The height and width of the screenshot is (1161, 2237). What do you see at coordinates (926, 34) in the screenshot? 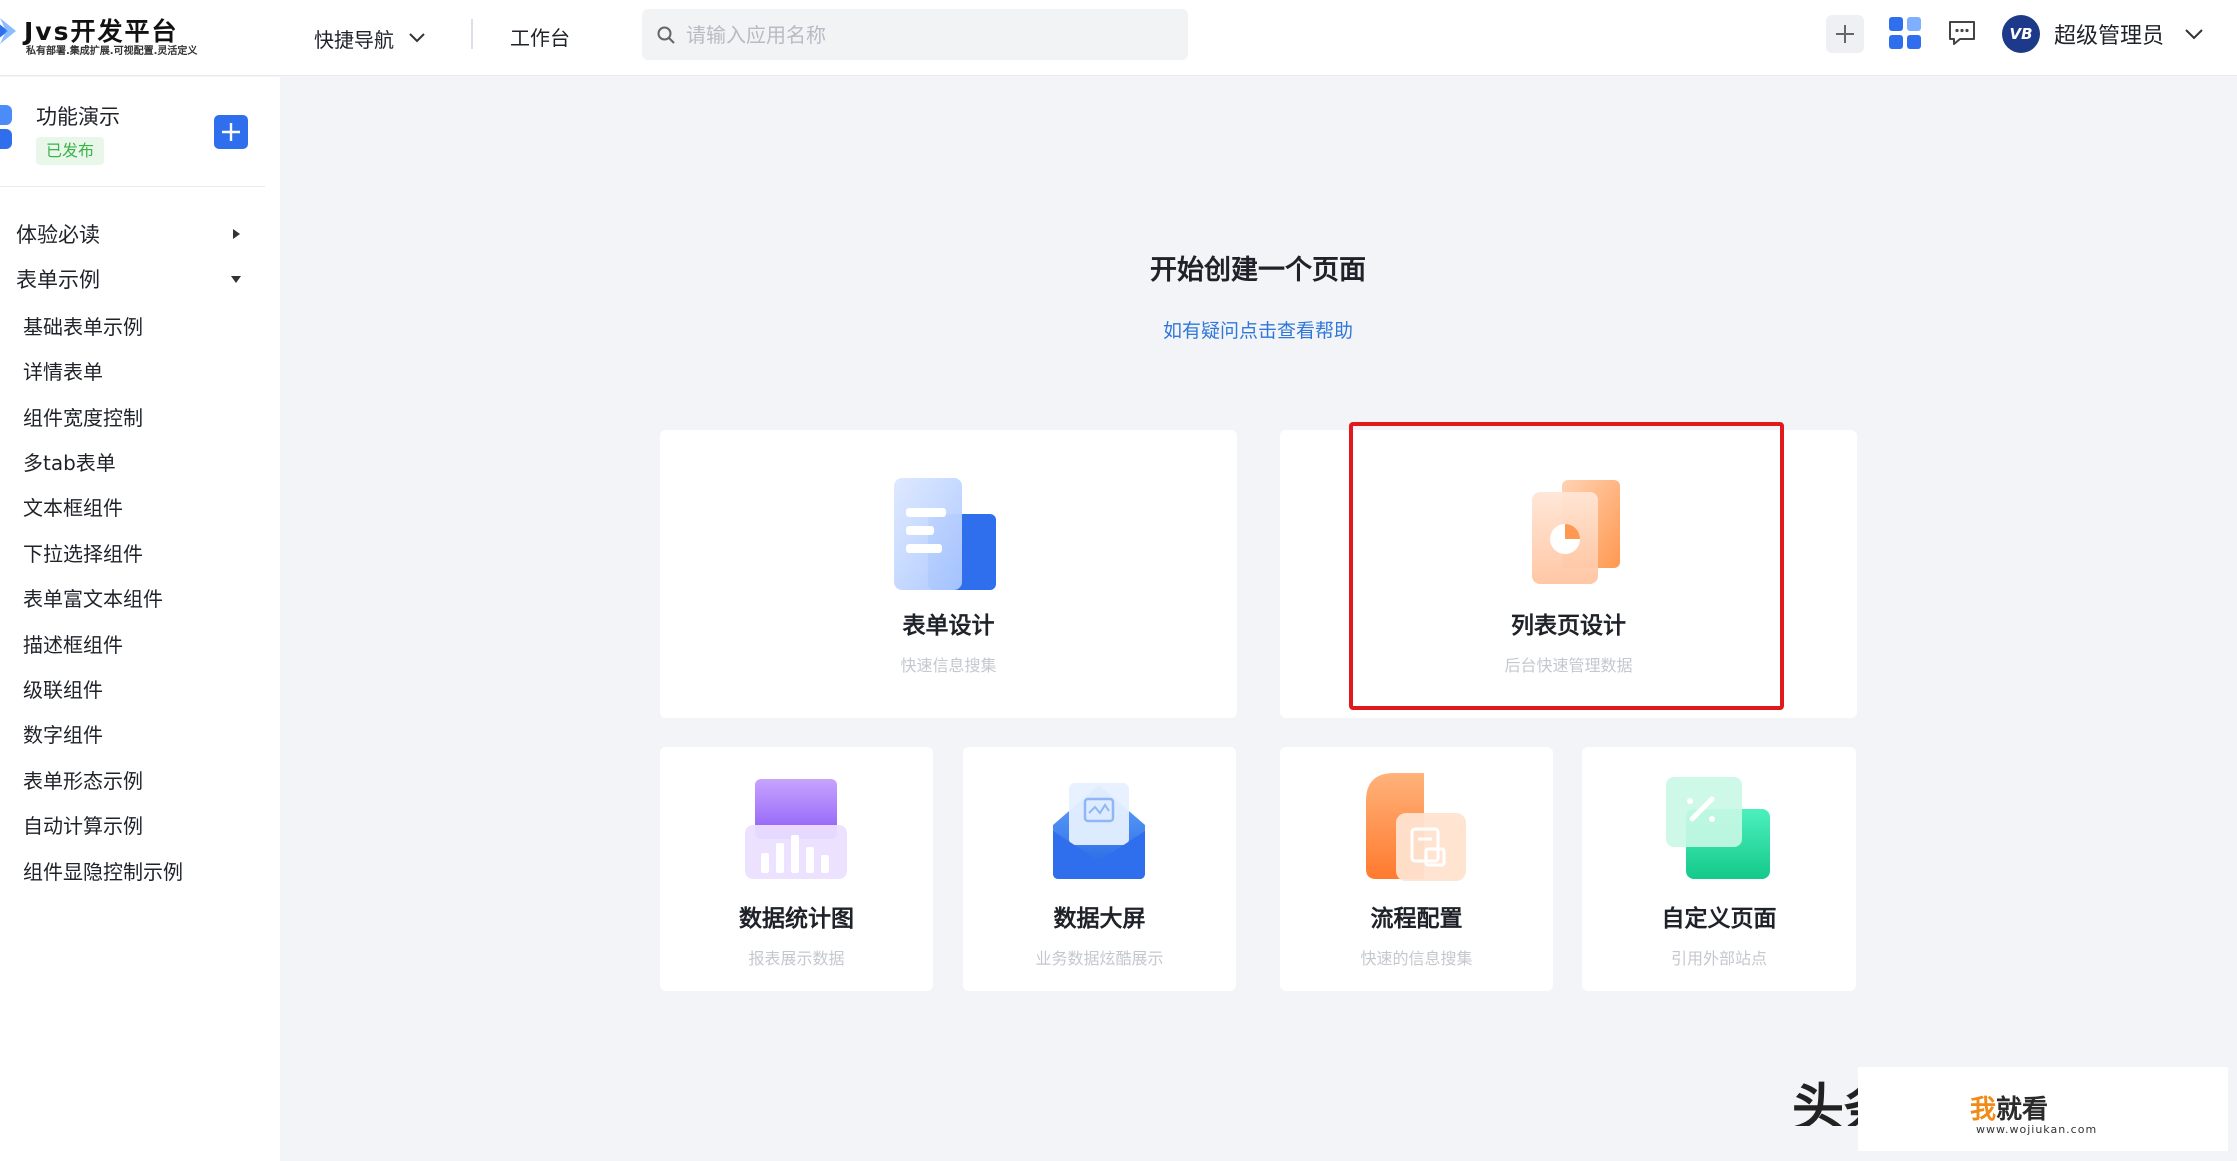
I see `search-input` at bounding box center [926, 34].